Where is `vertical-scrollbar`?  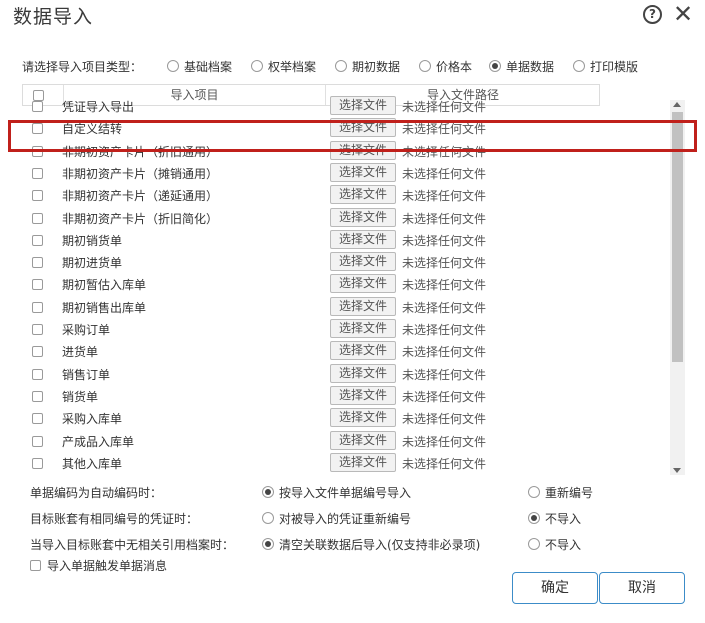 vertical-scrollbar is located at coordinates (677, 287).